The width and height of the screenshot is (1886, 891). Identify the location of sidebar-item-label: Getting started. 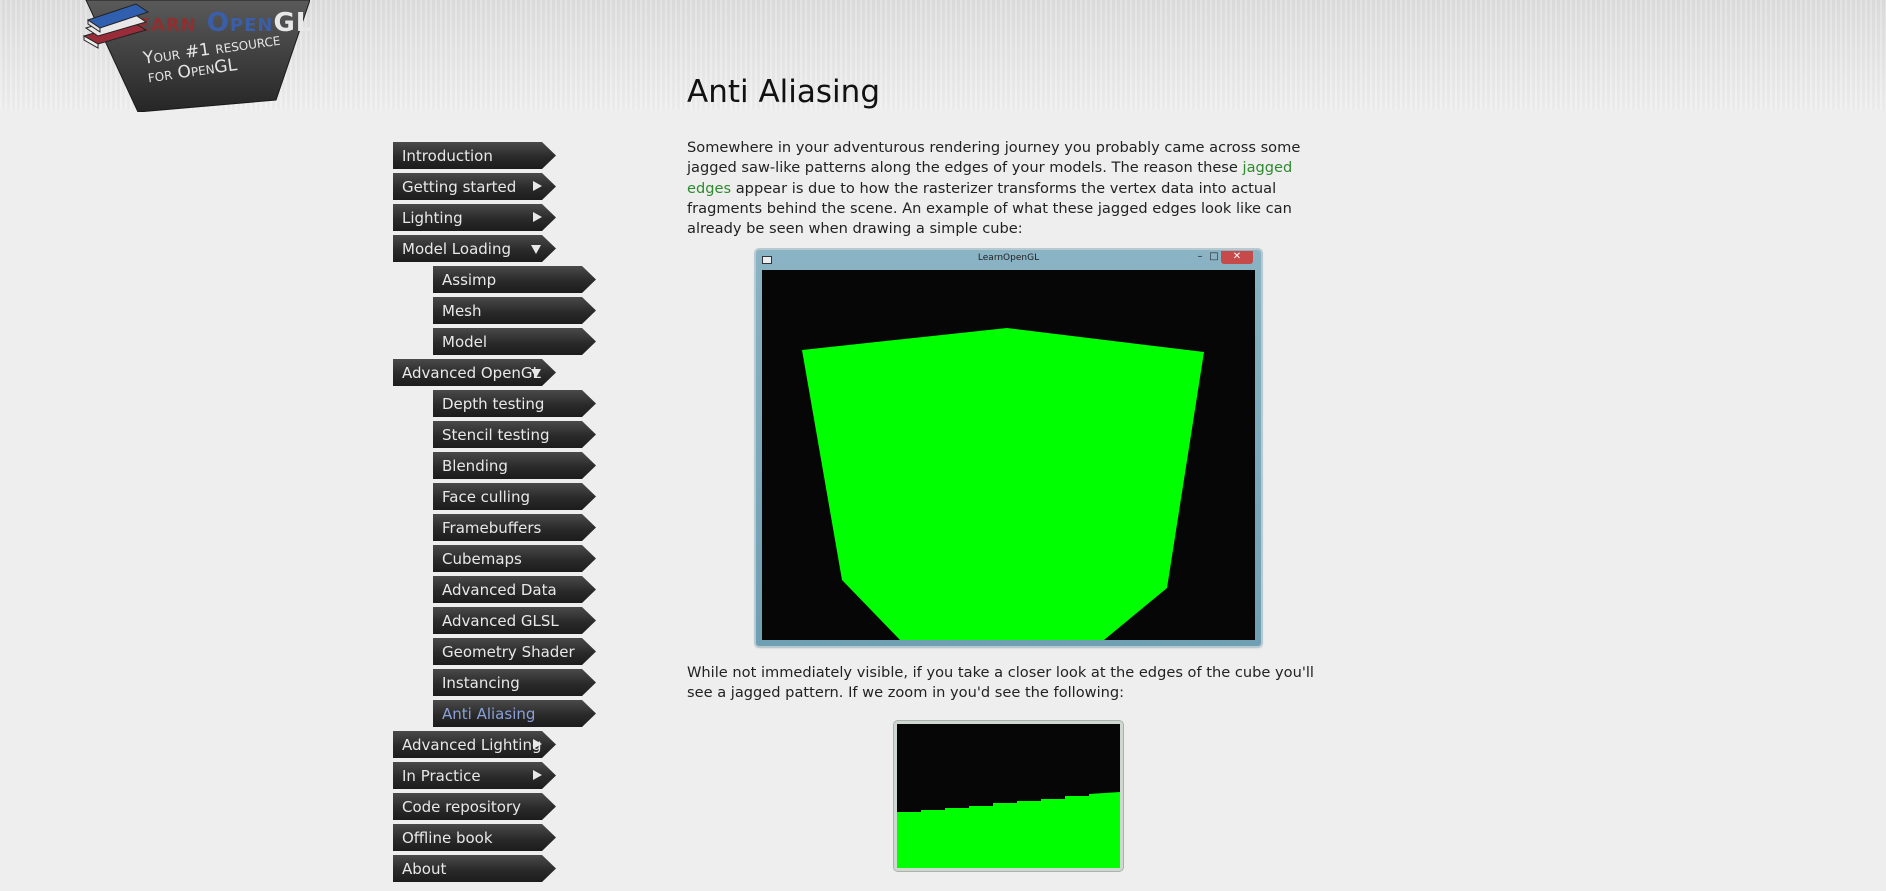
(459, 187).